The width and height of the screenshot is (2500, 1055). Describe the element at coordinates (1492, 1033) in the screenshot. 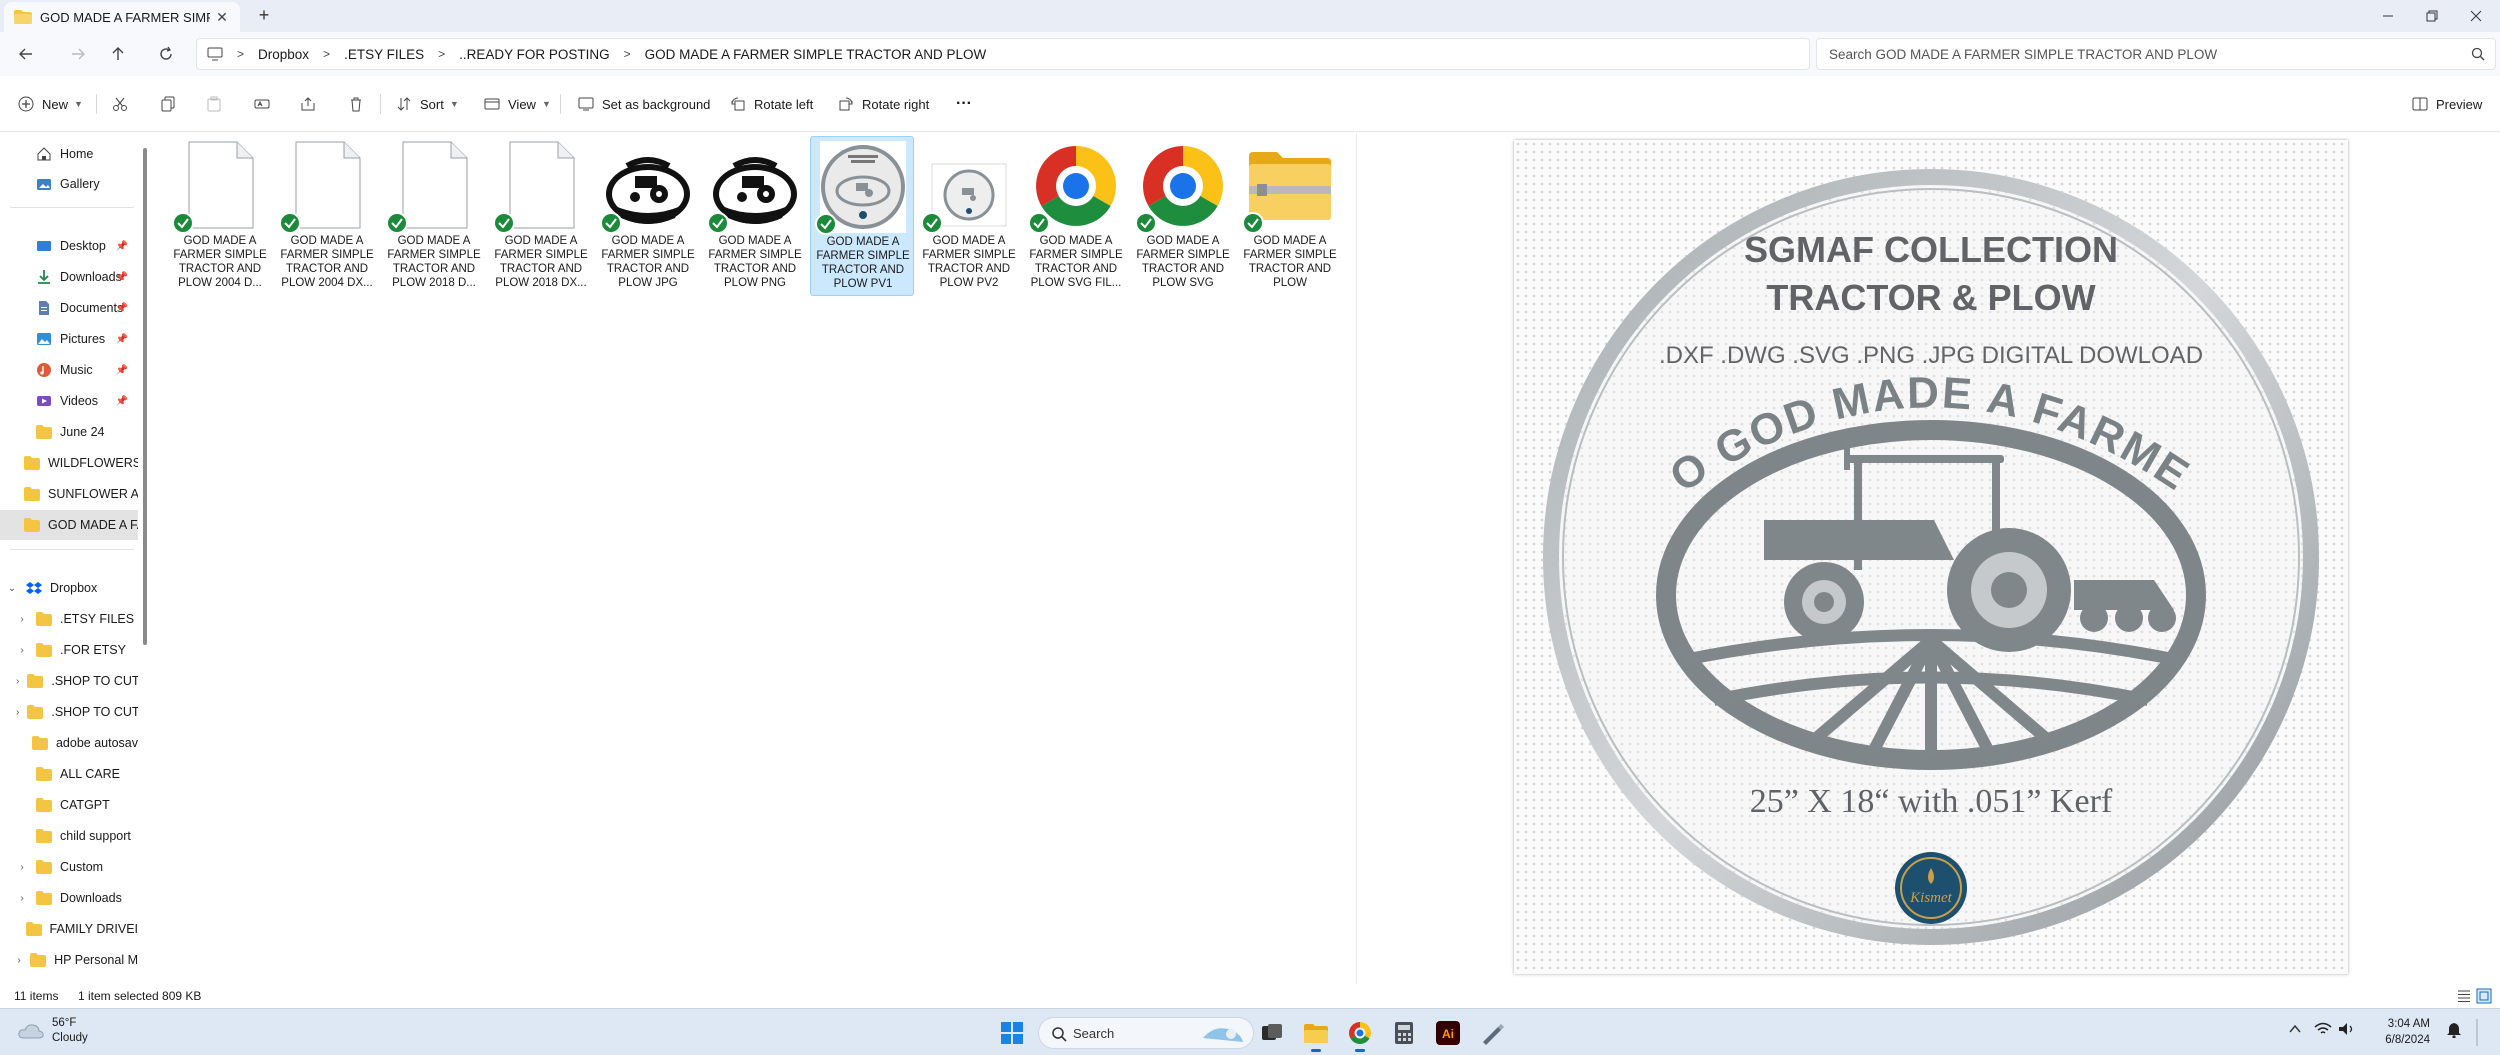

I see `taskbar-cricut` at that location.